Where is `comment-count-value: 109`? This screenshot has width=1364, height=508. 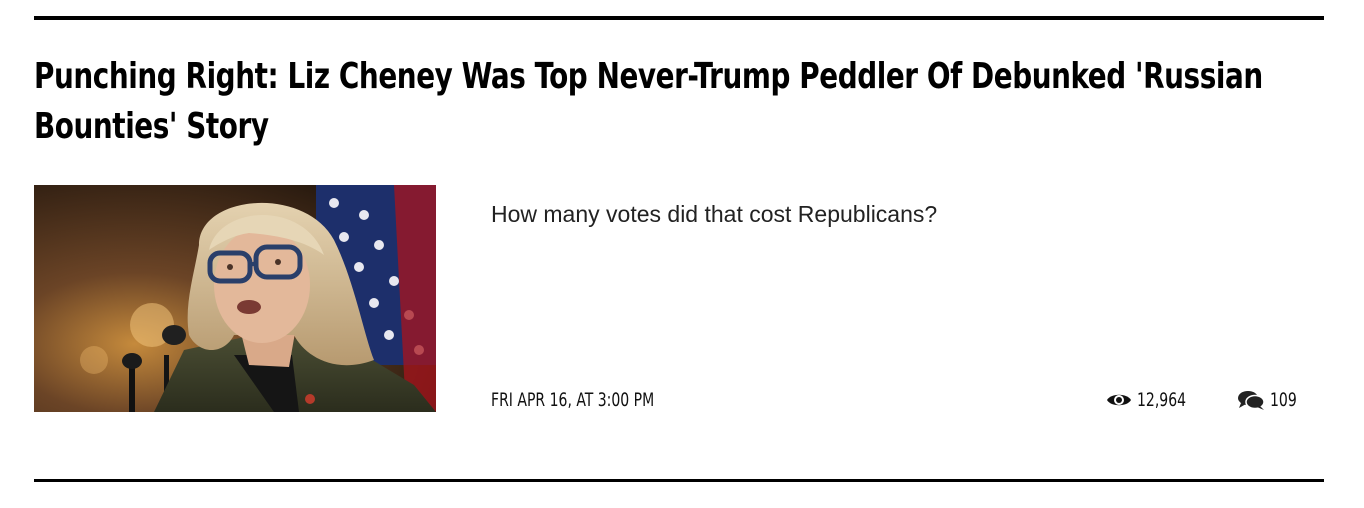 comment-count-value: 109 is located at coordinates (1283, 400).